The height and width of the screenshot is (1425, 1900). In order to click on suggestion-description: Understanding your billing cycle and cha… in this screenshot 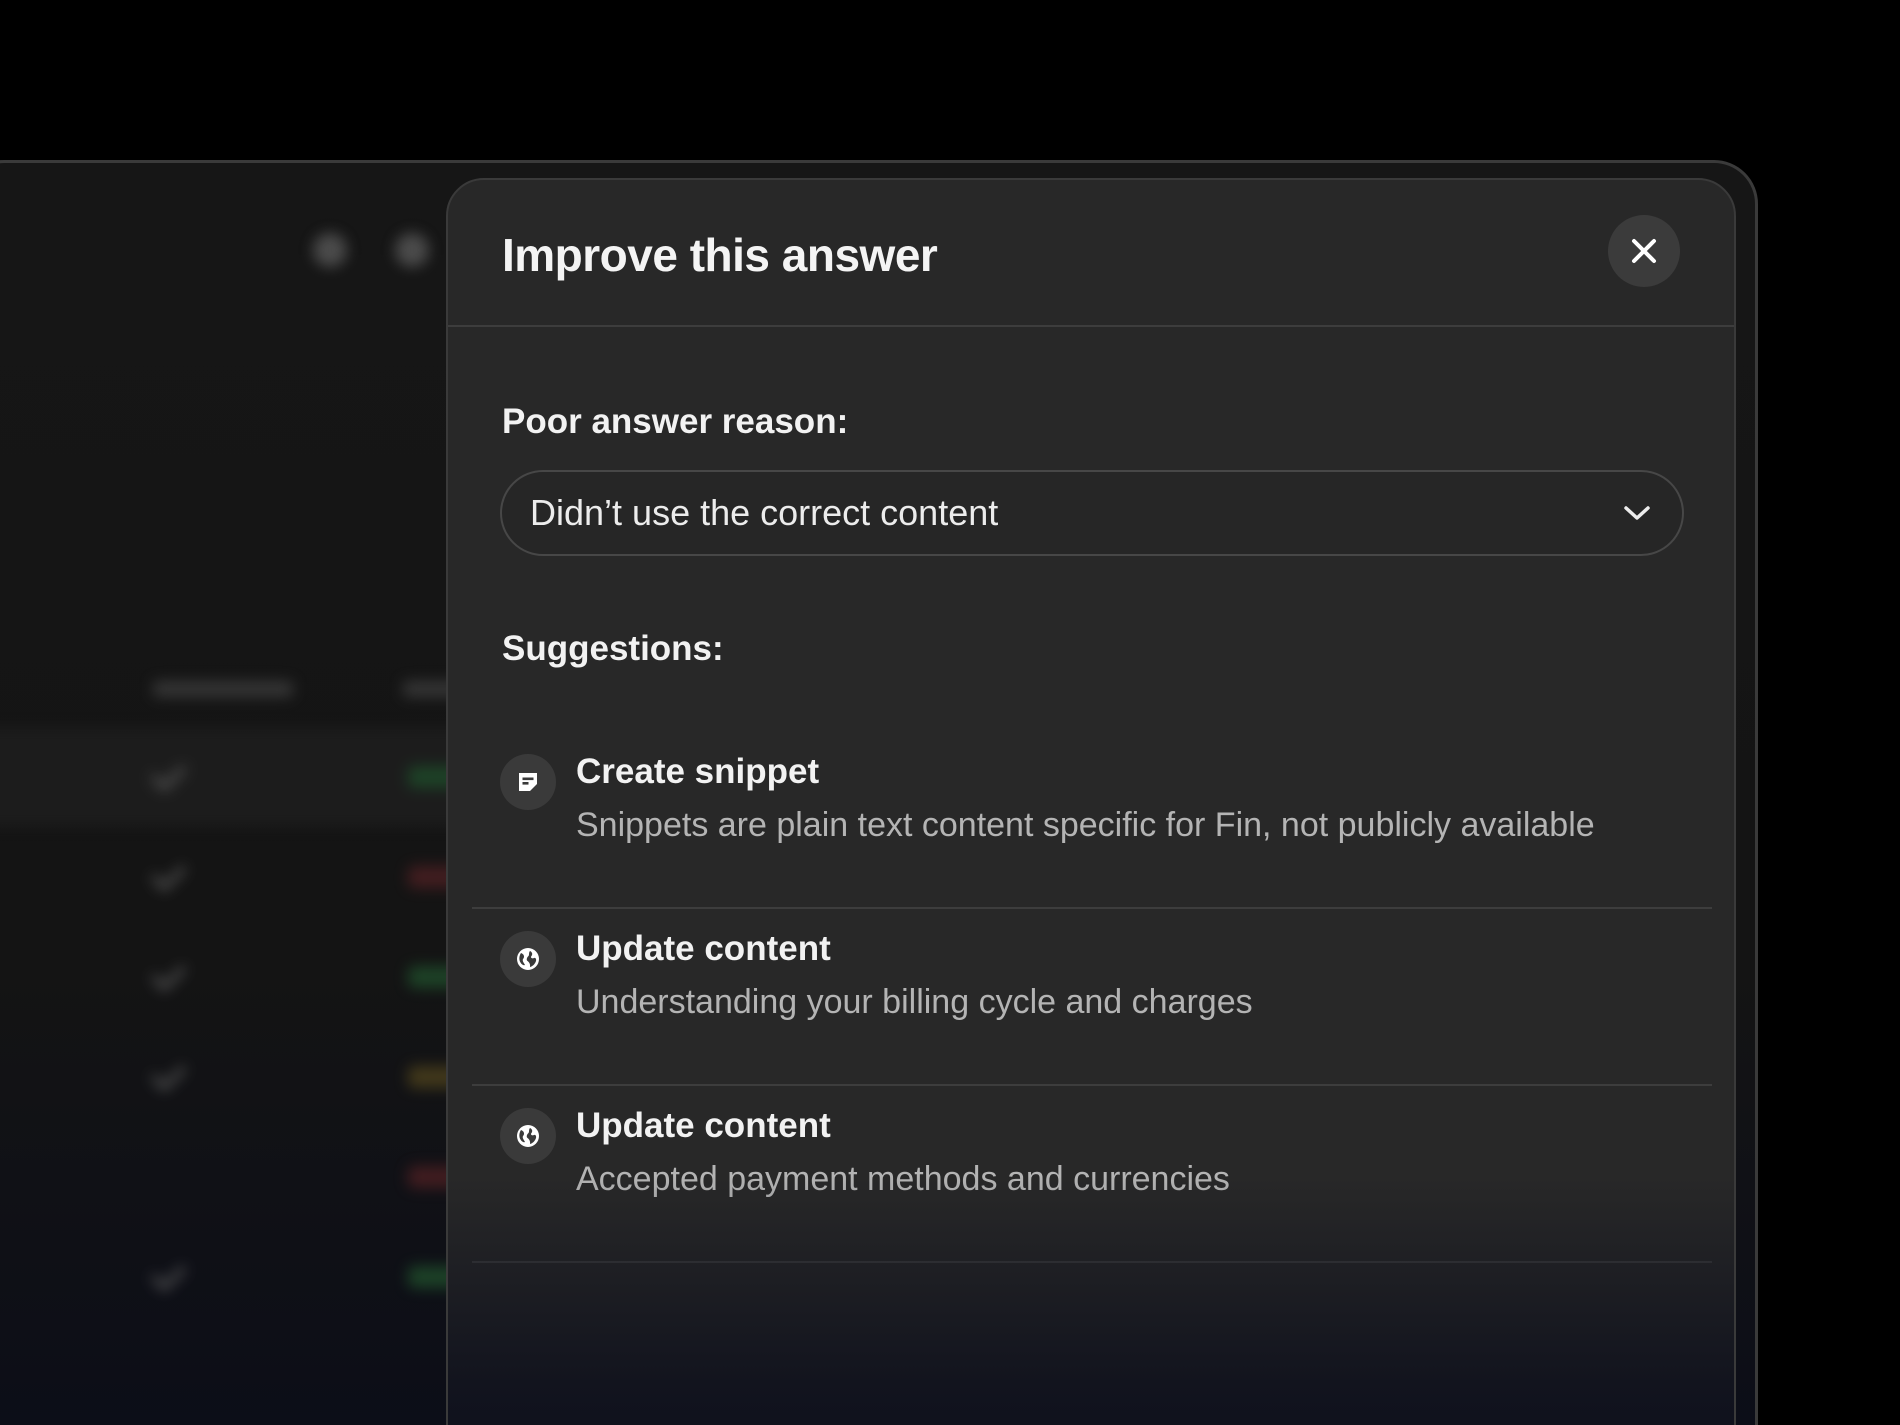, I will do `click(914, 1002)`.